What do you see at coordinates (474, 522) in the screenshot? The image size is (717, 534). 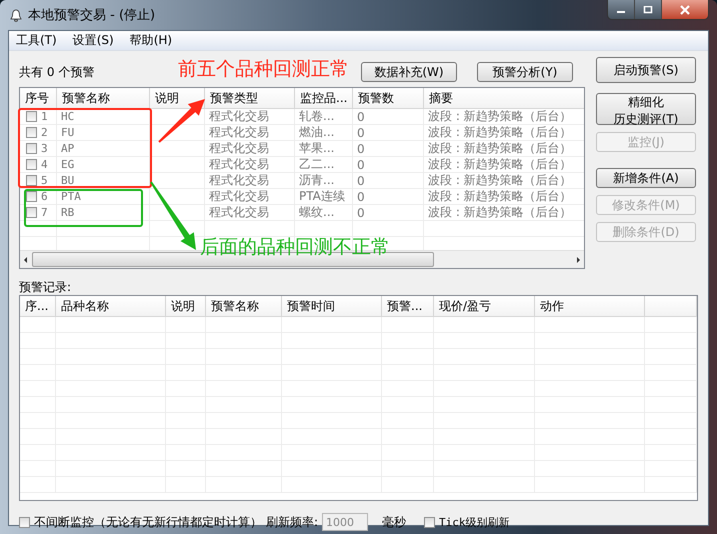 I see `checkbox-label: Tick级别刷新` at bounding box center [474, 522].